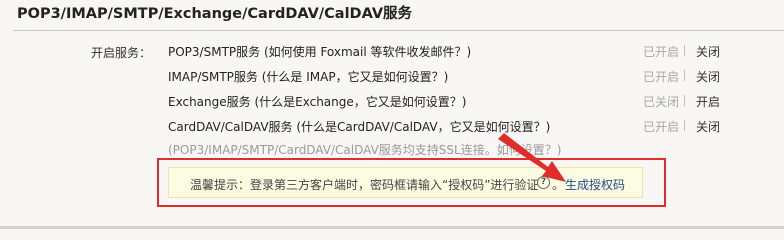 This screenshot has width=784, height=240. What do you see at coordinates (708, 76) in the screenshot?
I see `service-imap-smtp-toggle: 关闭` at bounding box center [708, 76].